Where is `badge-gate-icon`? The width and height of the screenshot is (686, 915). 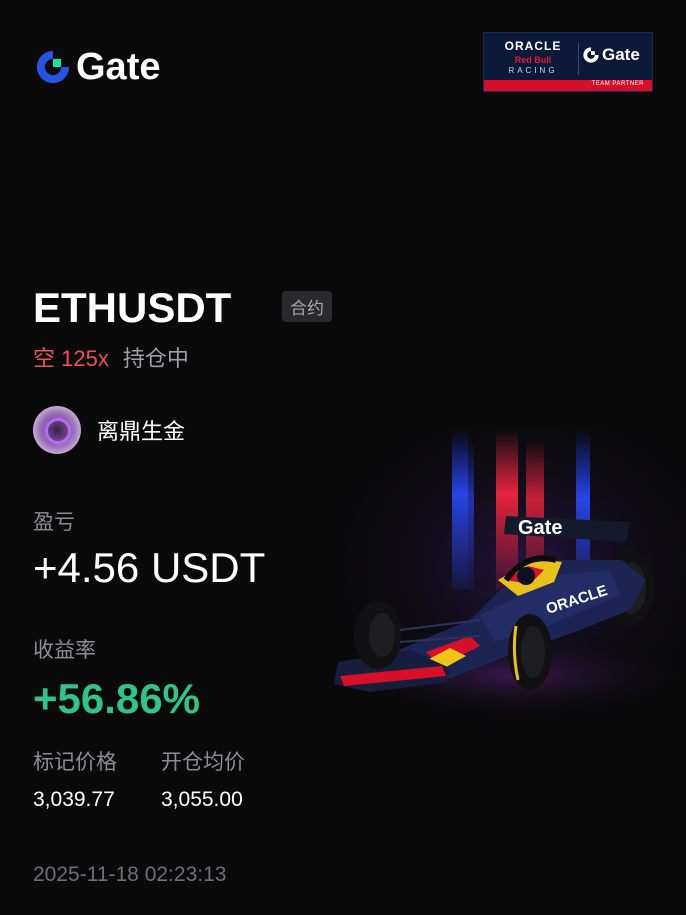 badge-gate-icon is located at coordinates (591, 55).